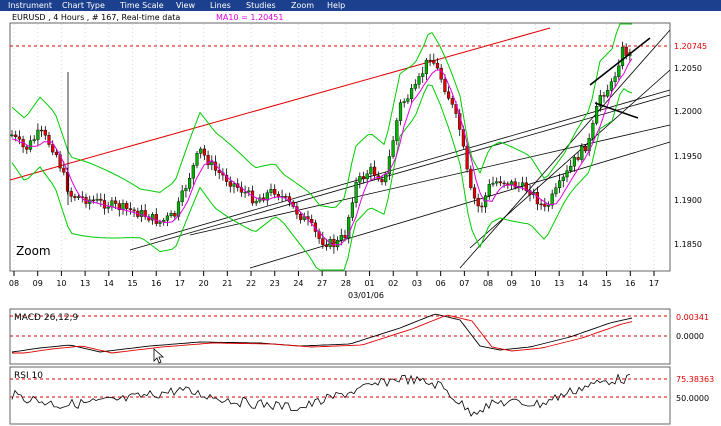 The image size is (721, 426). Describe the element at coordinates (28, 376) in the screenshot. I see `rsi-title: RSI 10` at that location.